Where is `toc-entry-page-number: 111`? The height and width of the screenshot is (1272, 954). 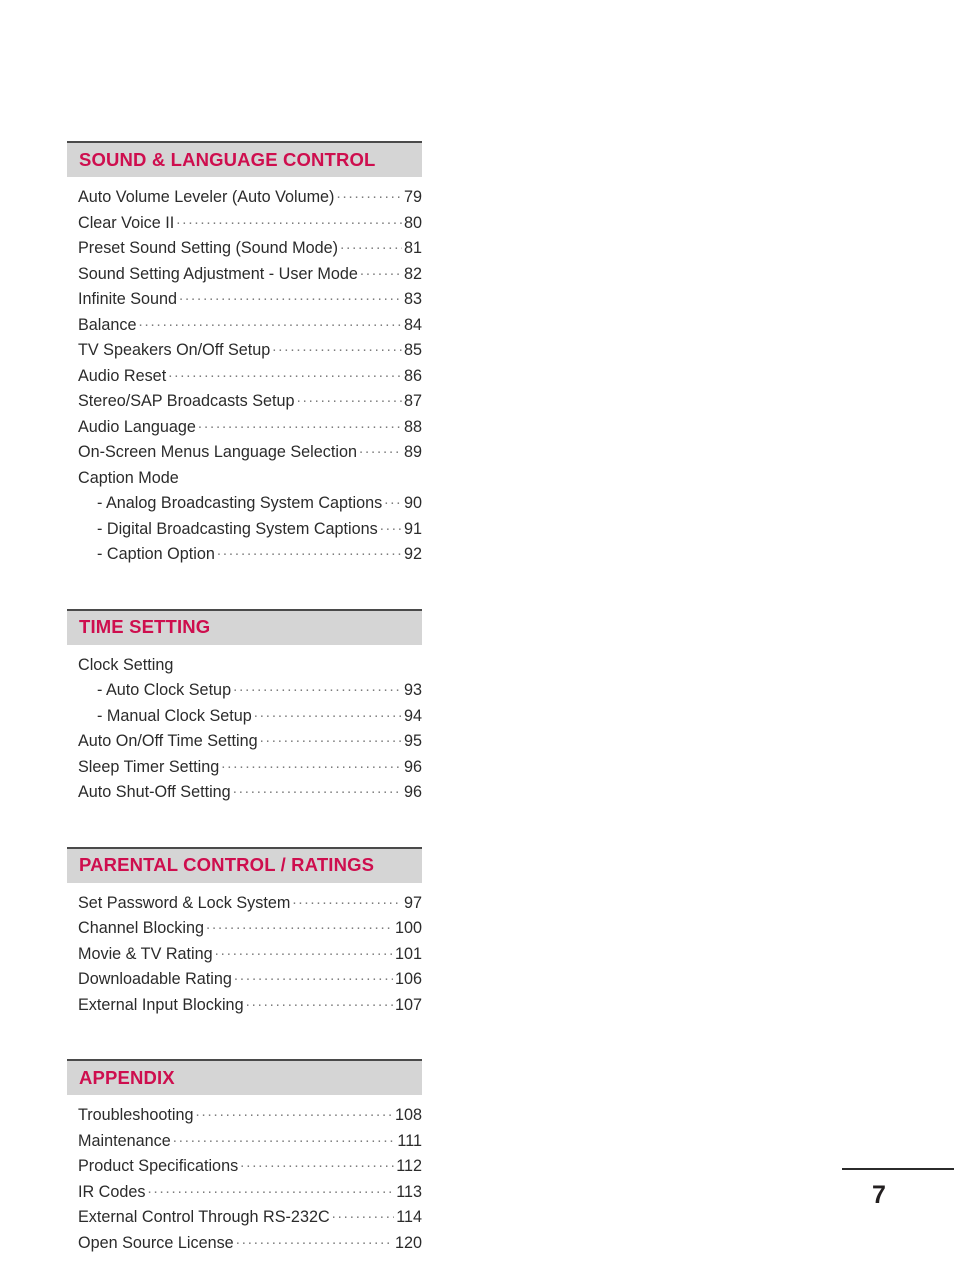
toc-entry-page-number: 111 is located at coordinates (409, 1140).